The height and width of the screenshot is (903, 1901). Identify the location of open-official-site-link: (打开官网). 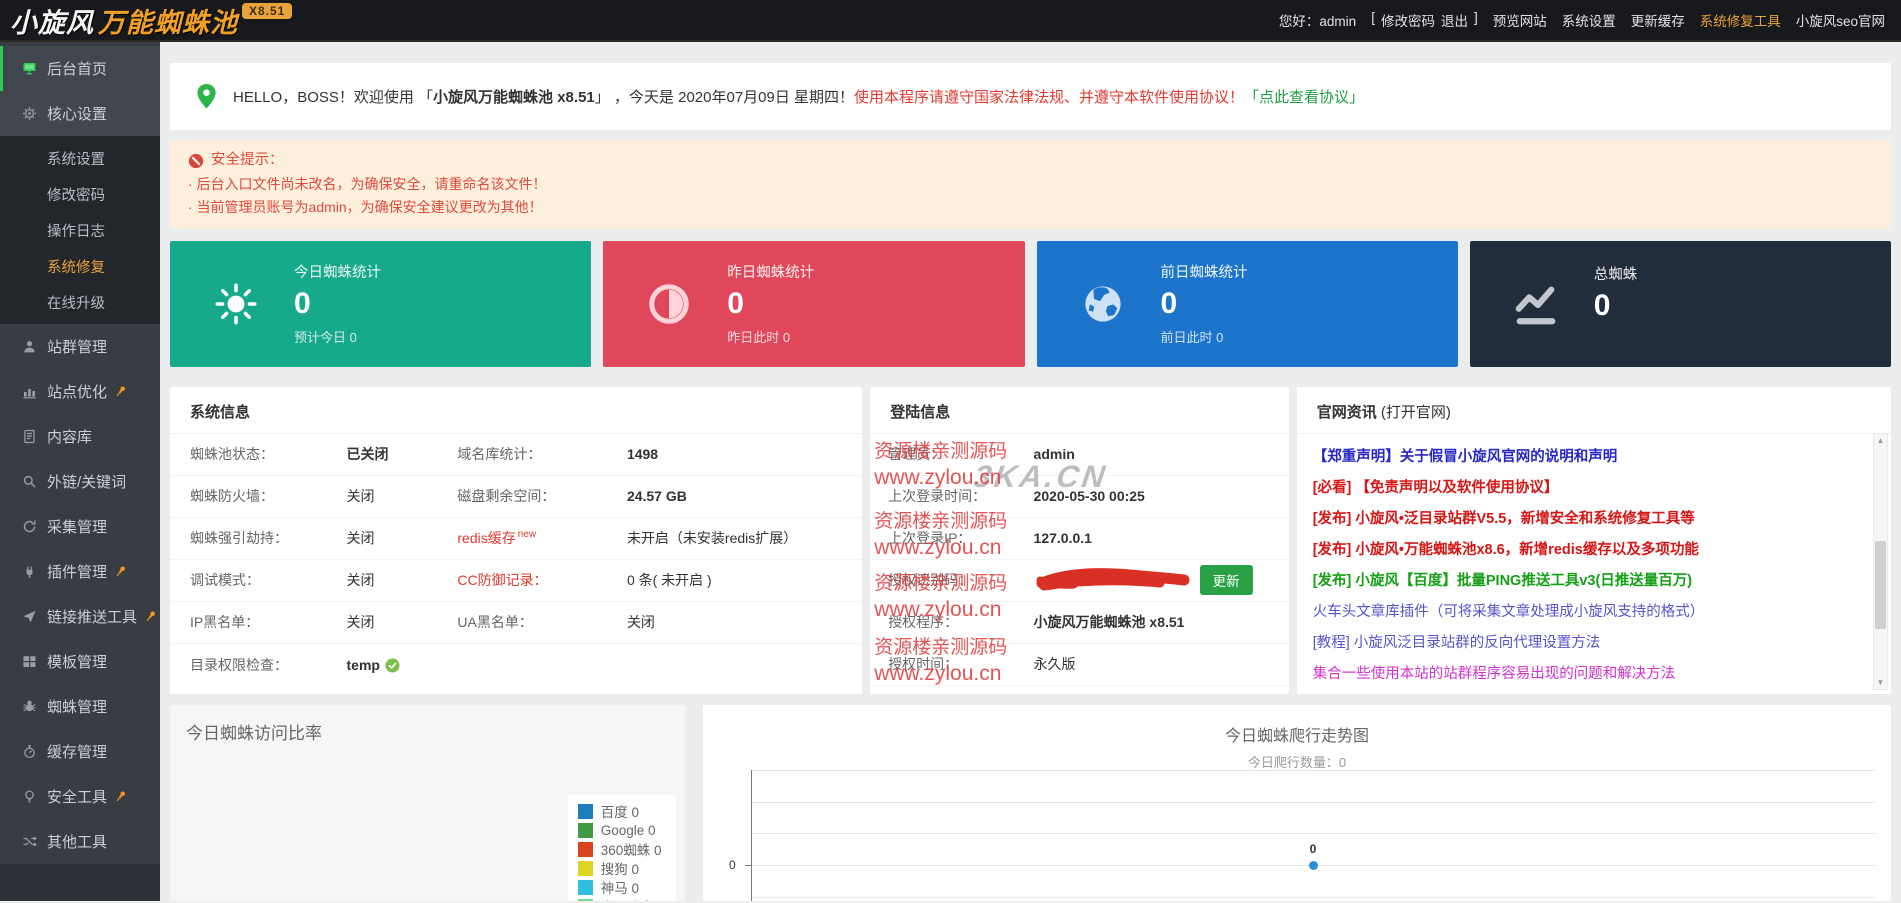
(1416, 412).